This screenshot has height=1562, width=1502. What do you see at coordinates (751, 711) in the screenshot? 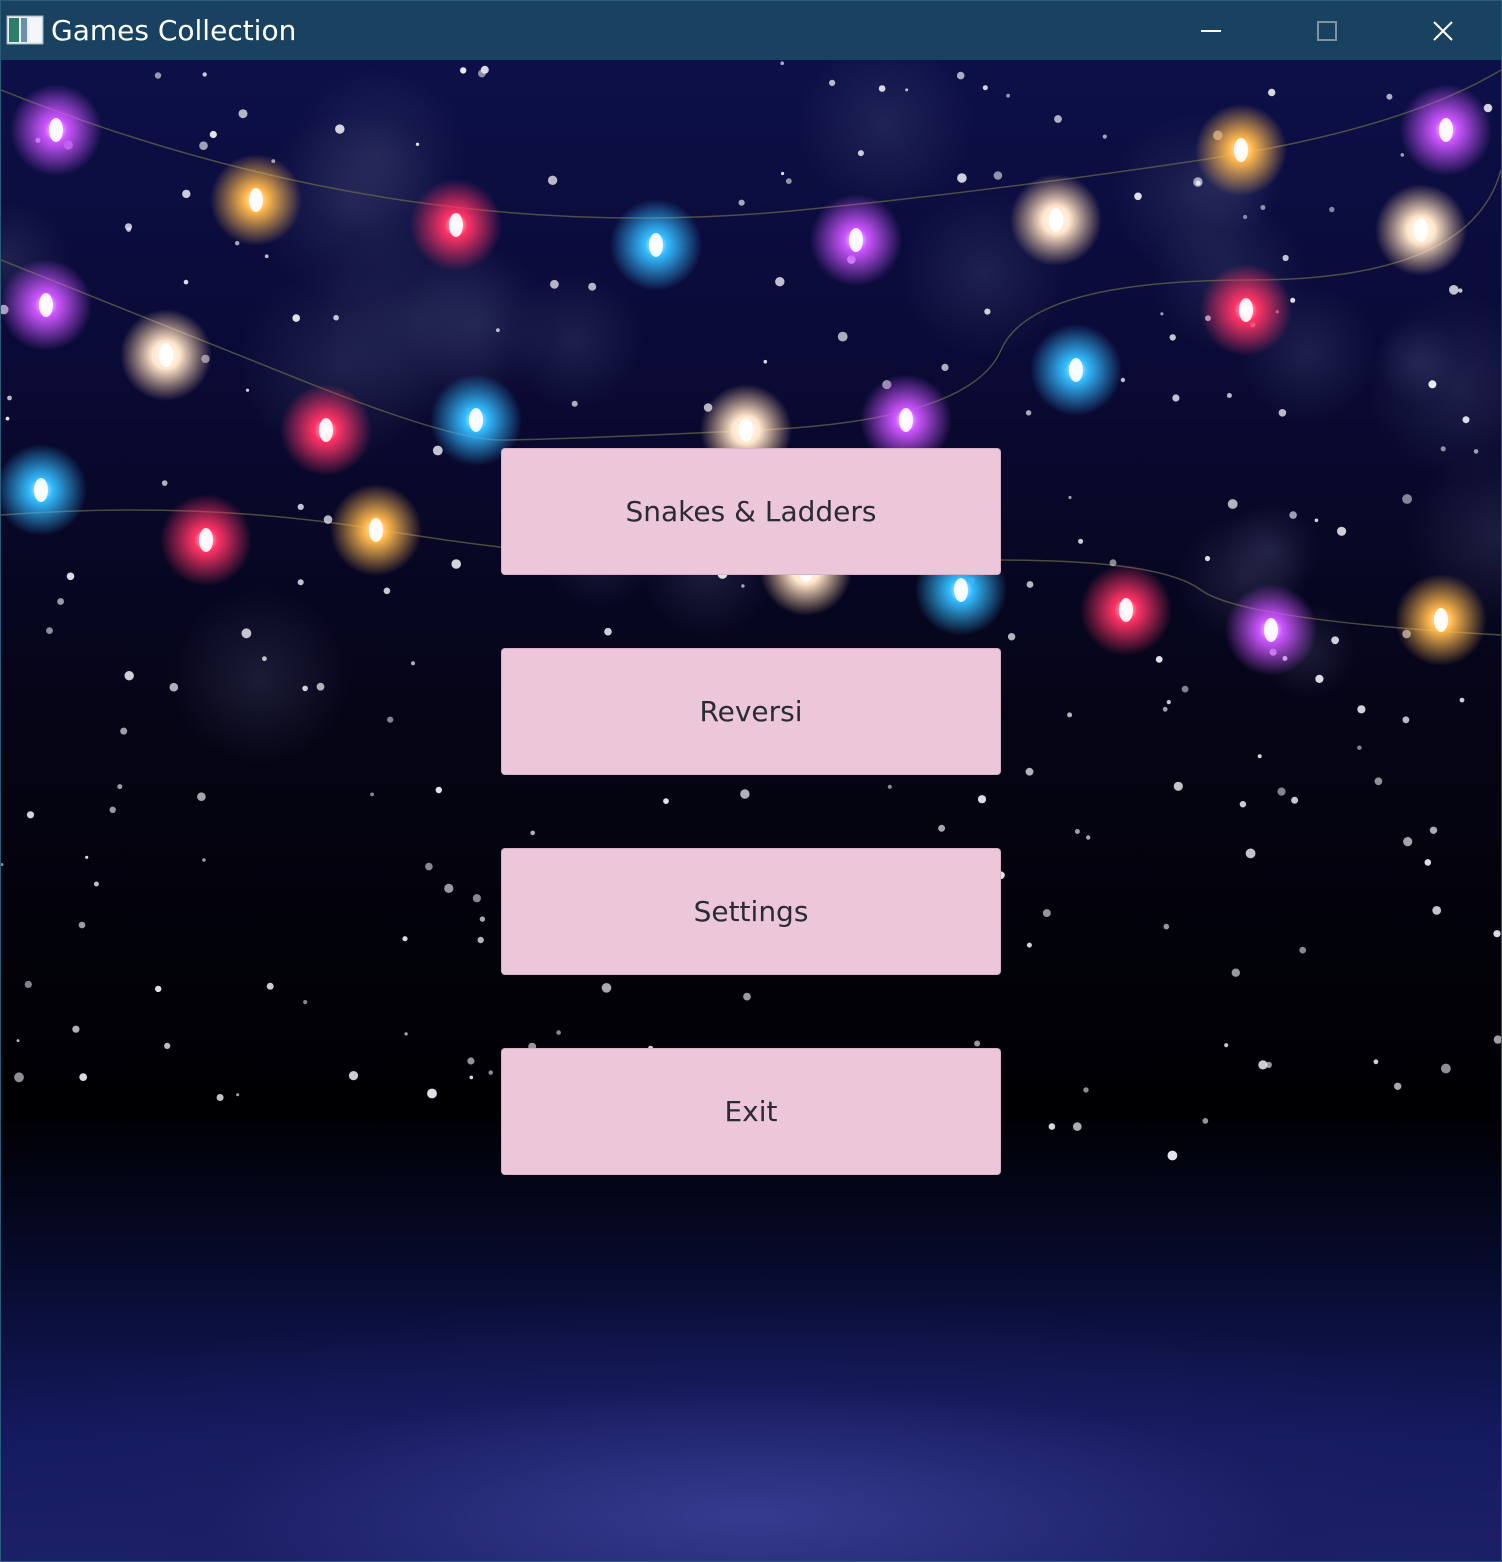
I see `reversi-button: Reversi` at bounding box center [751, 711].